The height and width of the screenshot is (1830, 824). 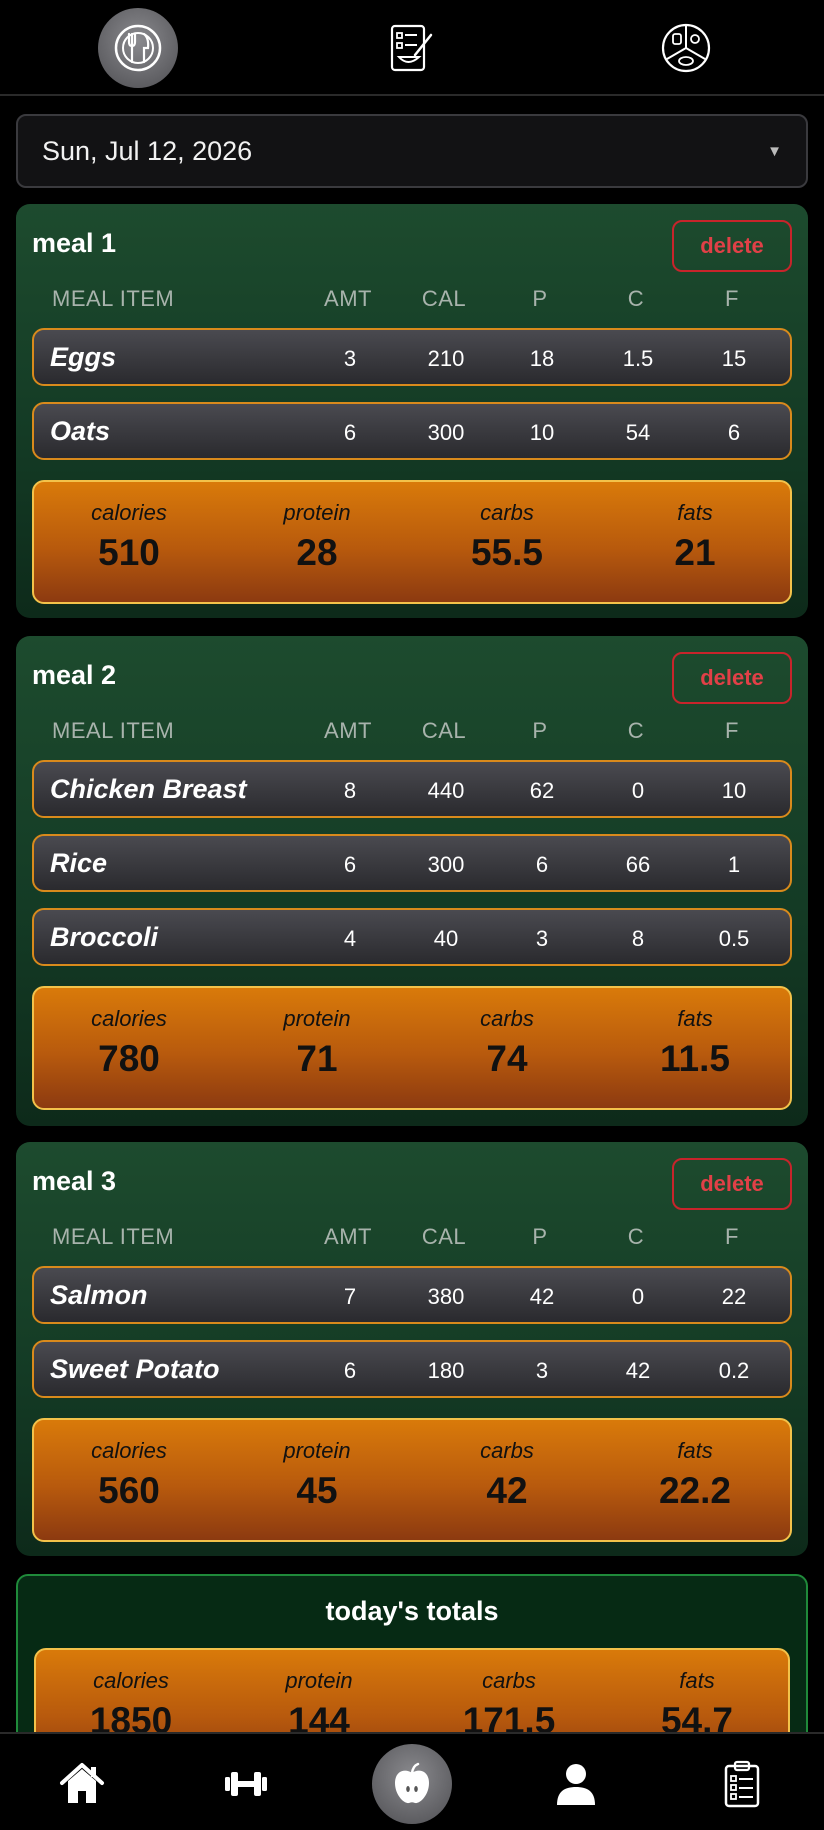 I want to click on col-header-f: F, so click(x=732, y=1236).